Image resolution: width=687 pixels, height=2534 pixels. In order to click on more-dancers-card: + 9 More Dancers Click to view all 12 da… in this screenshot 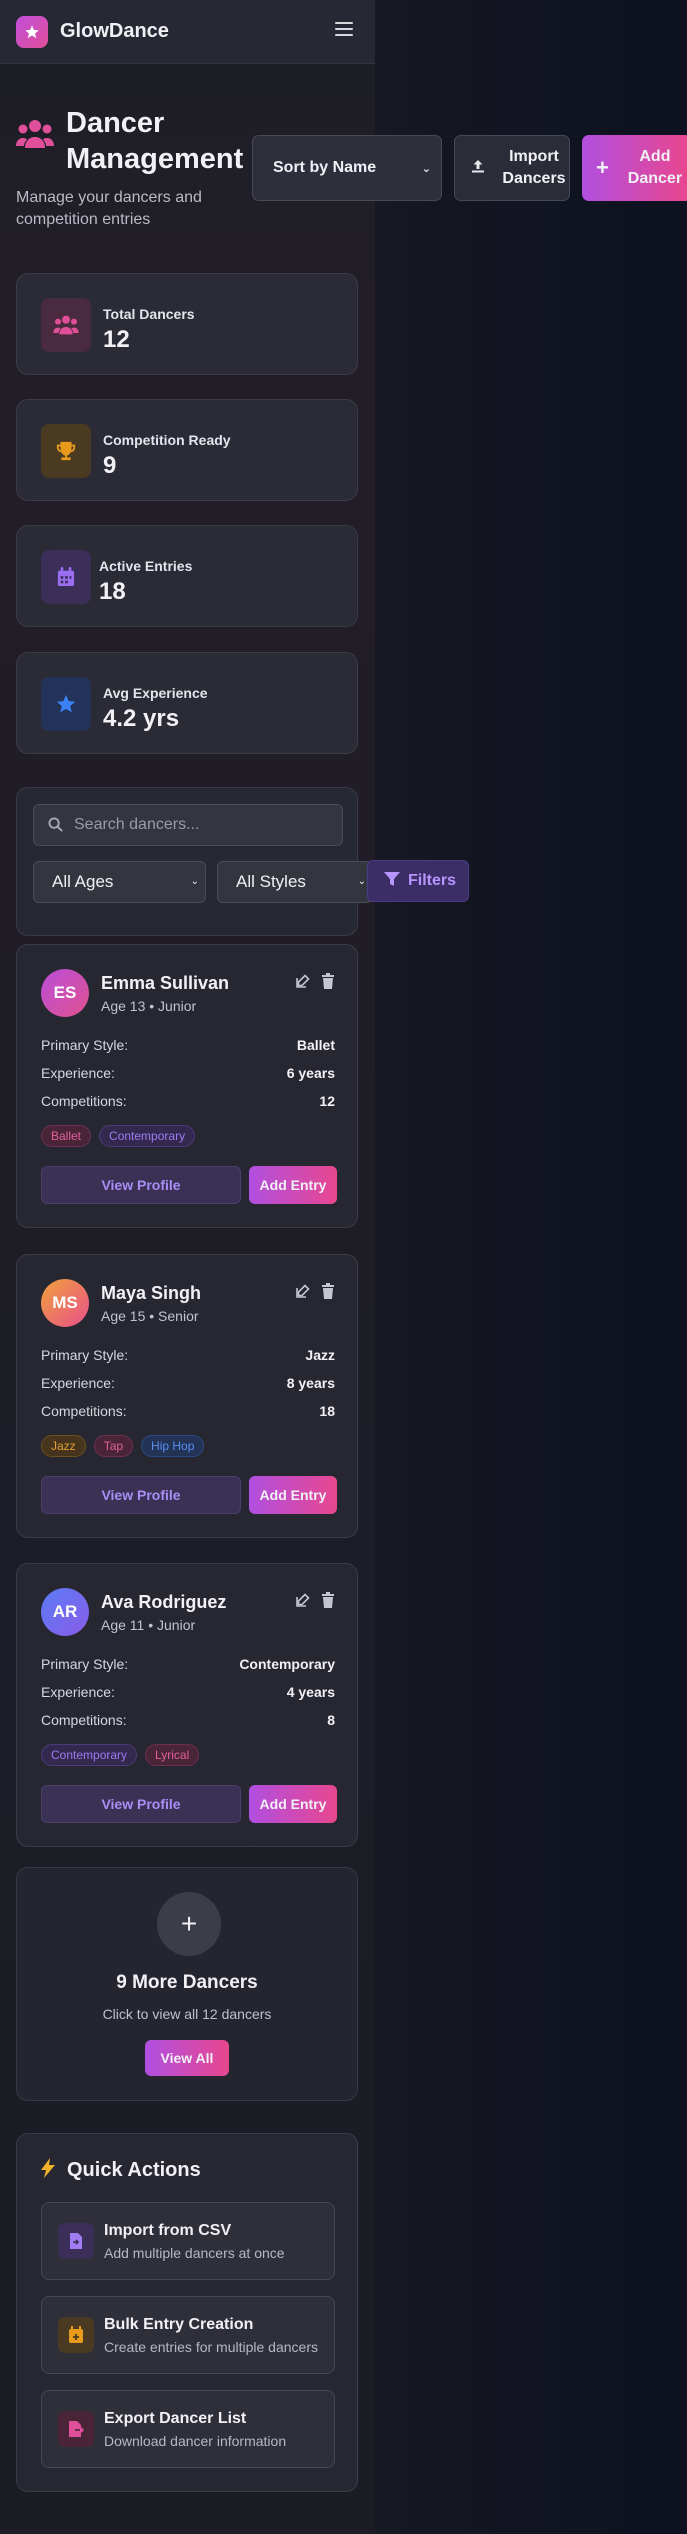, I will do `click(187, 1984)`.